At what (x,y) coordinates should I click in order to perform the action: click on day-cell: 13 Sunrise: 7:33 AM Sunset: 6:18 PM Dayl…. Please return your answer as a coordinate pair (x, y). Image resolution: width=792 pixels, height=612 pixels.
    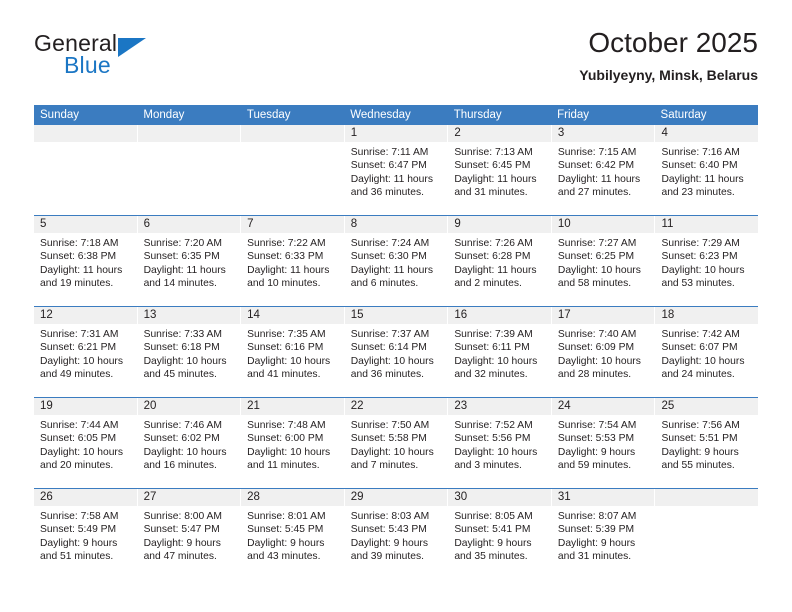
    Looking at the image, I should click on (189, 352).